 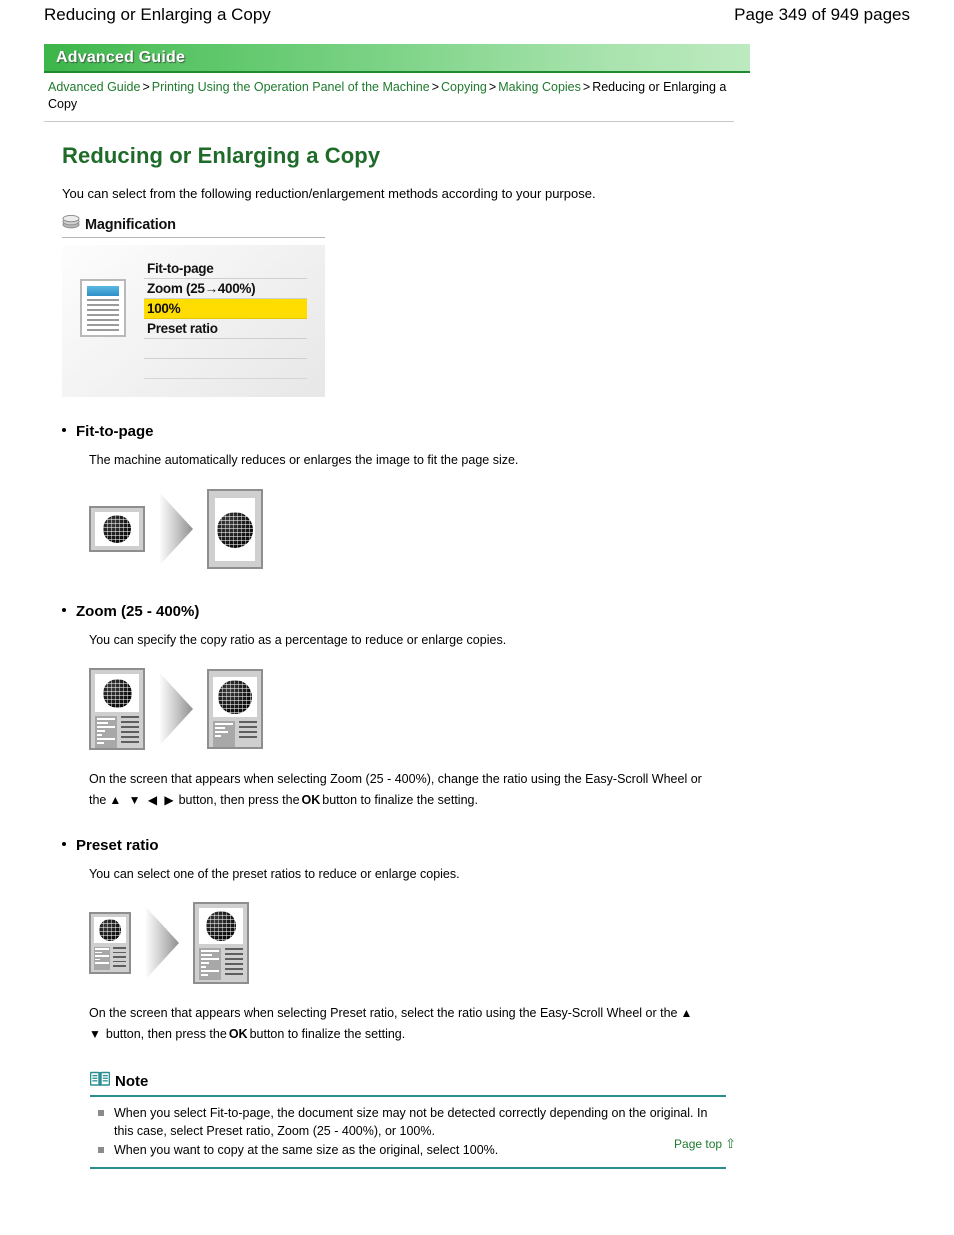 I want to click on menu-item-preset-ratio: Preset ratio, so click(x=225, y=329).